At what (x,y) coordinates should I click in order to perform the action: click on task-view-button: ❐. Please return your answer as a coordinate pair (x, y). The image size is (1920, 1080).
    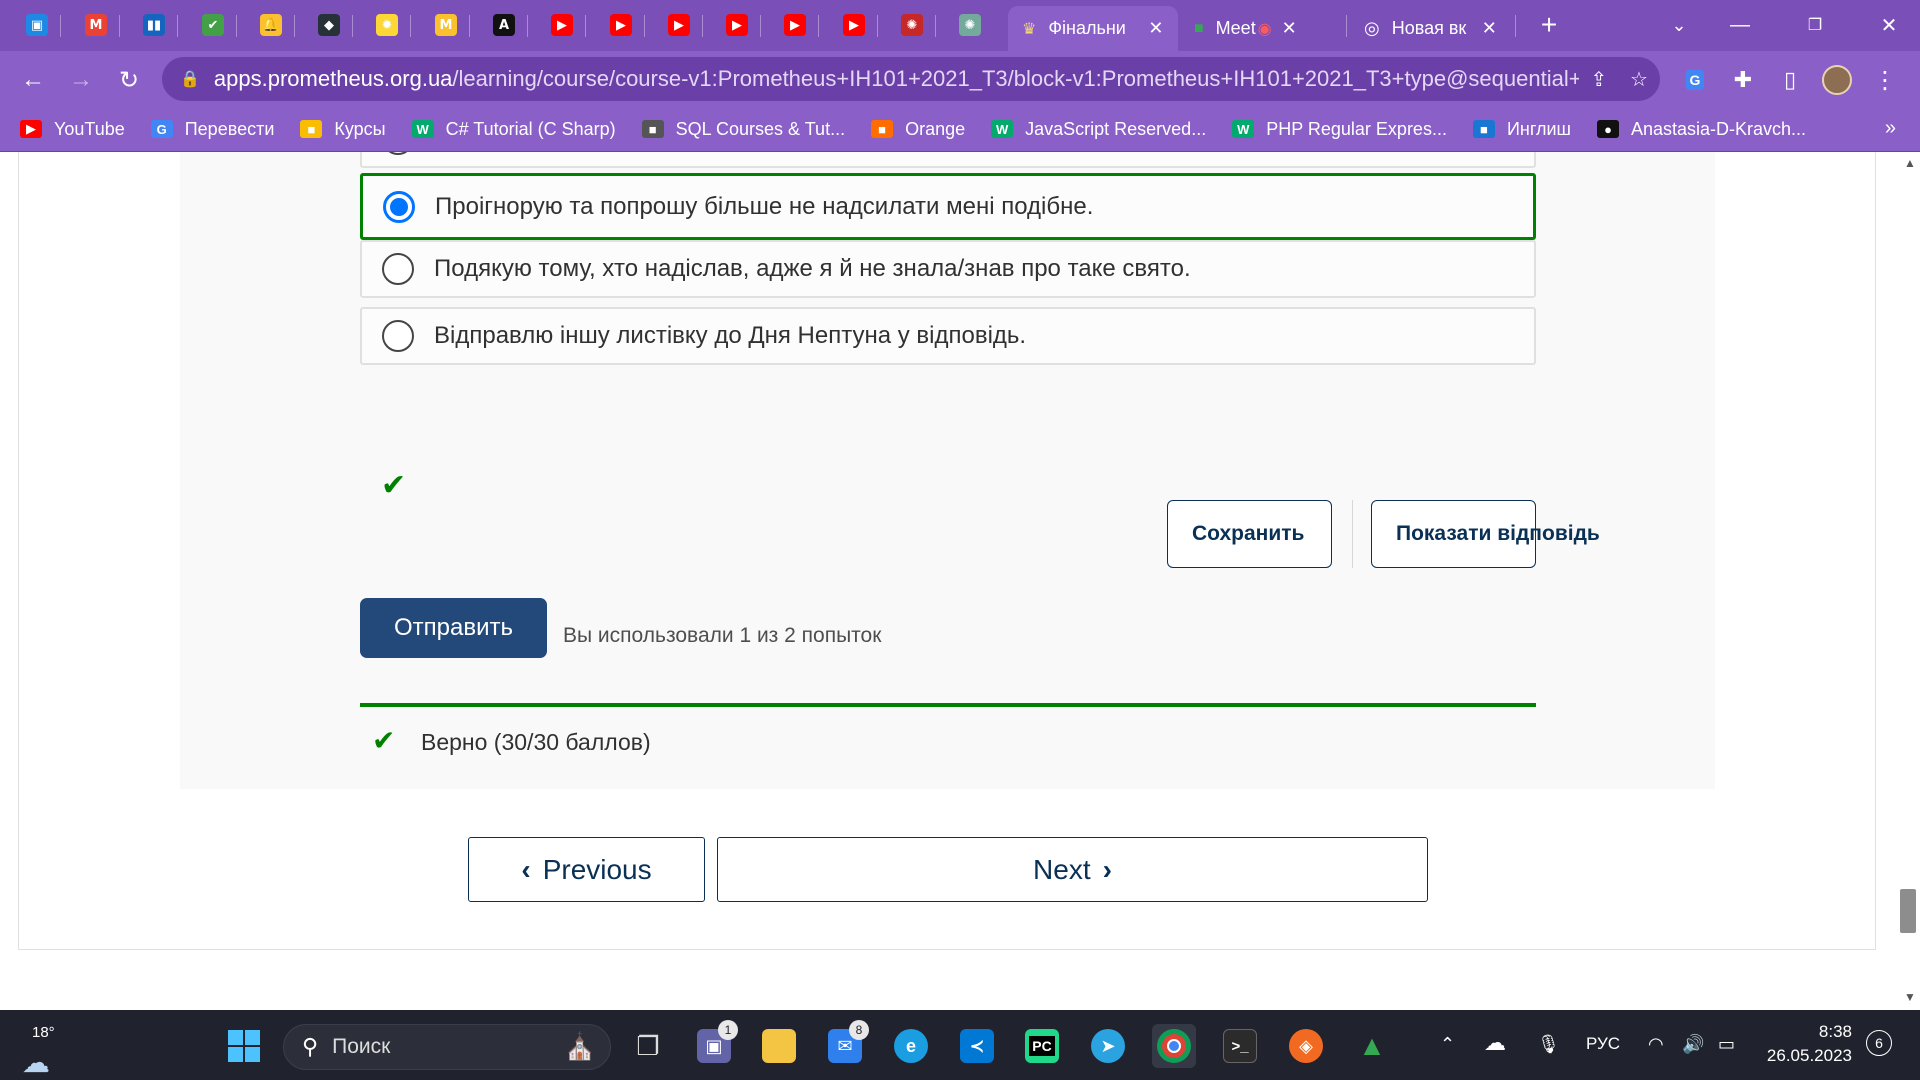
    Looking at the image, I should click on (648, 1046).